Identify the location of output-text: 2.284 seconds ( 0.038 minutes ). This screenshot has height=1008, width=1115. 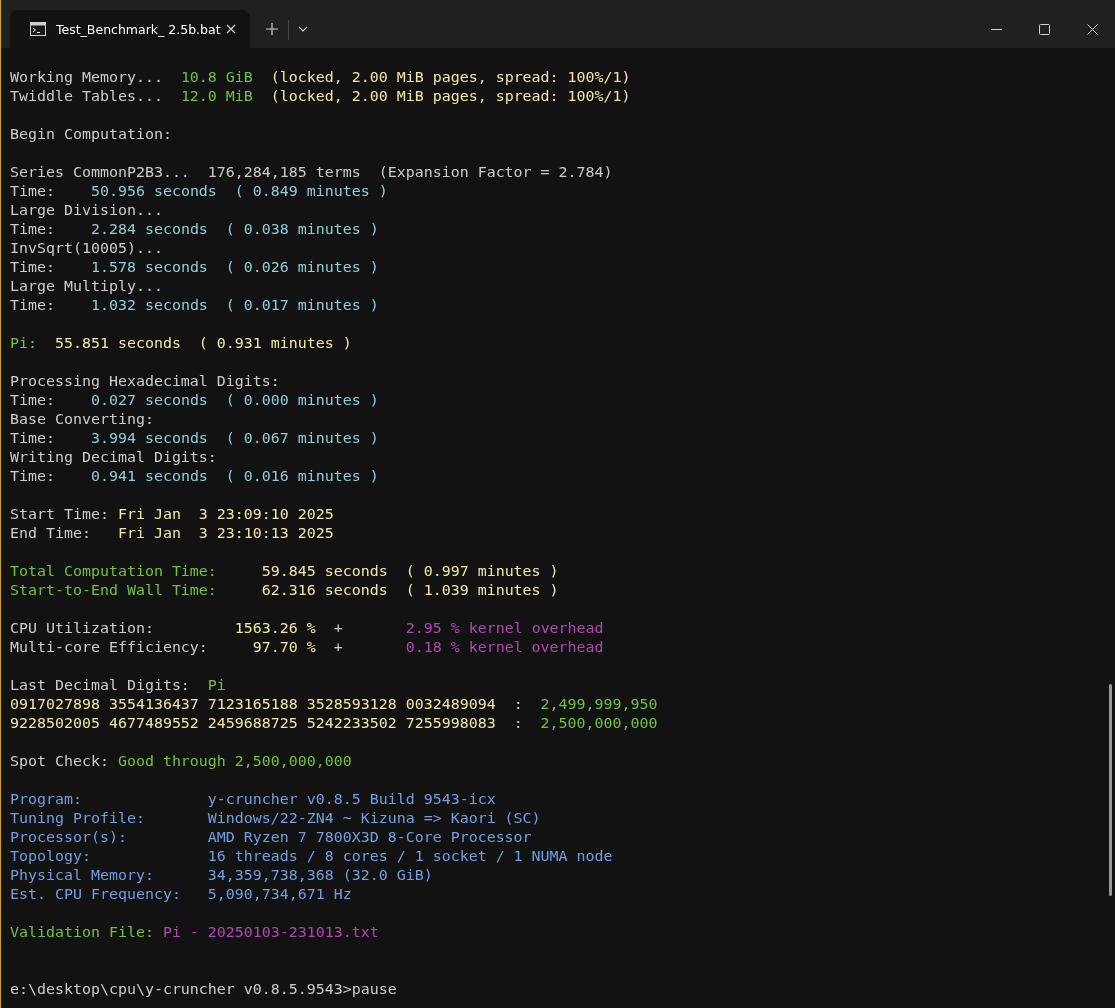
(234, 229).